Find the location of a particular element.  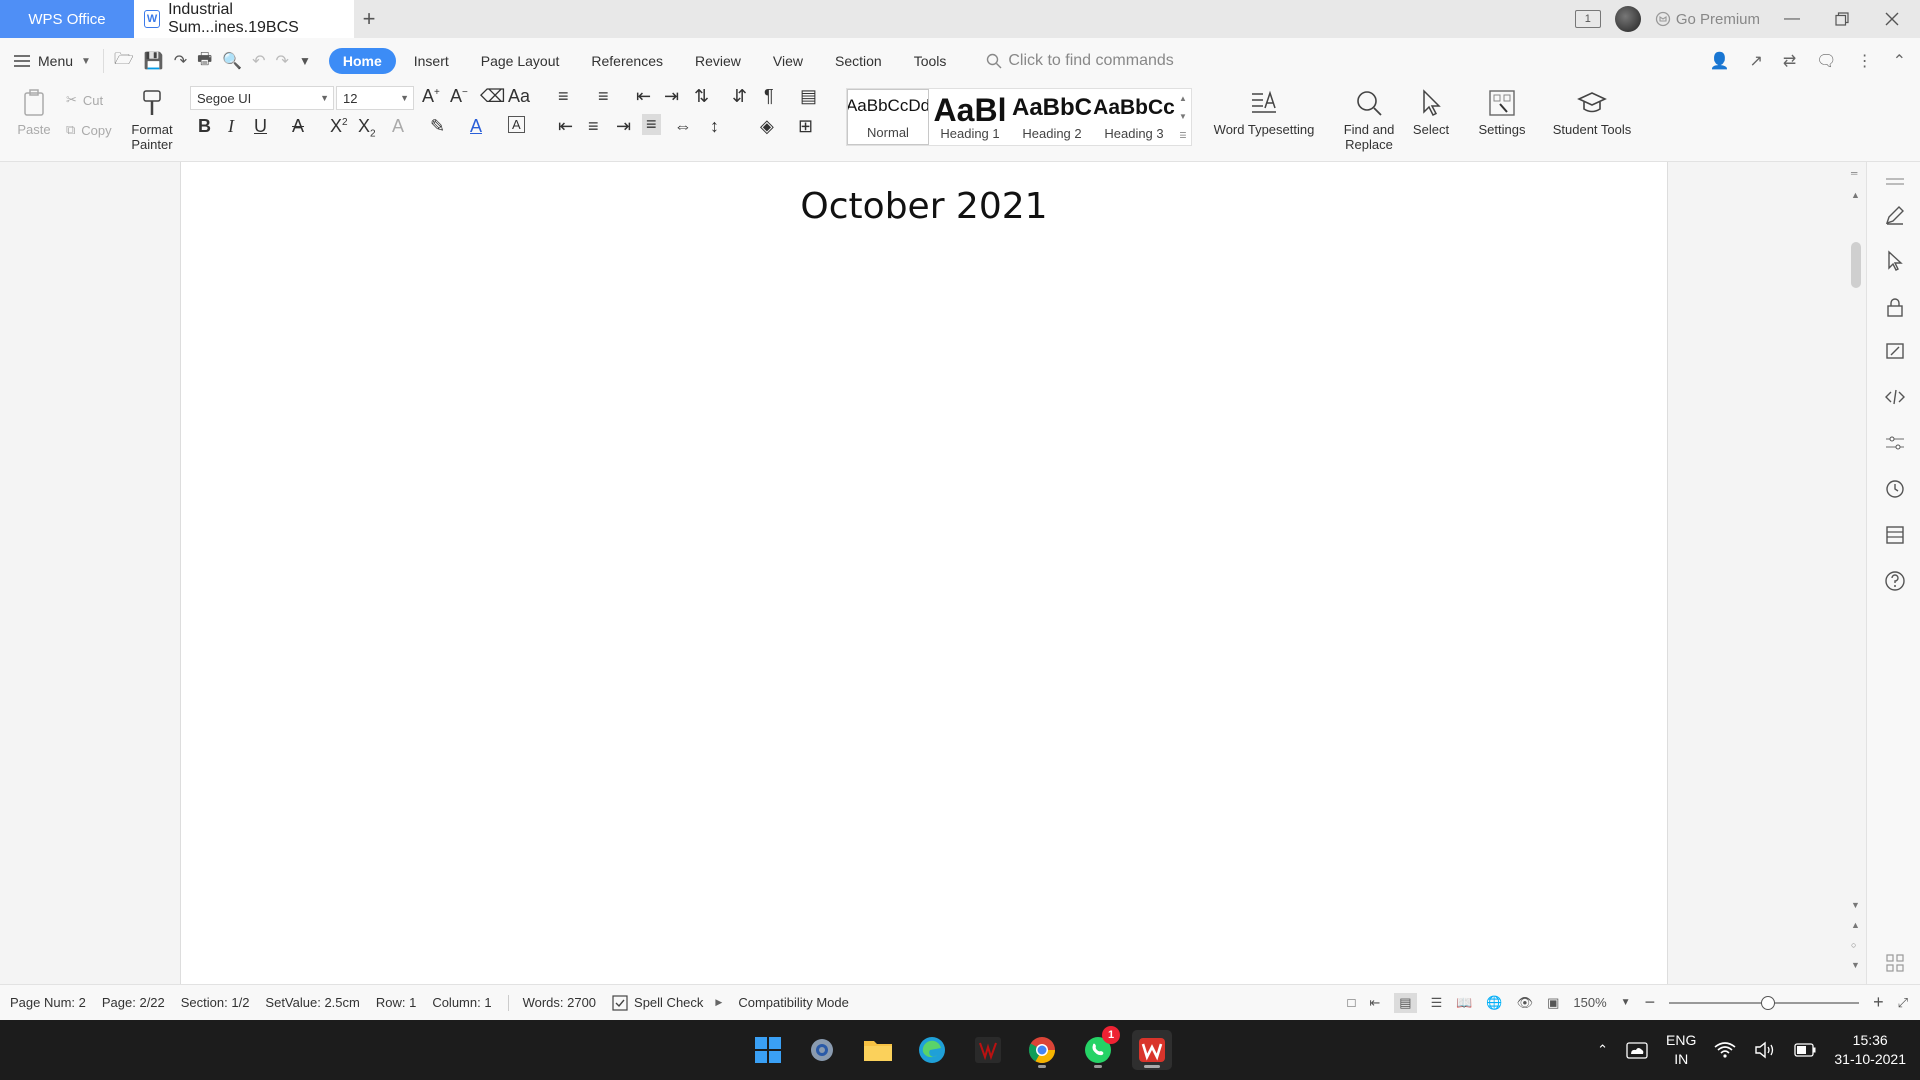

scrollbar-thumb is located at coordinates (1856, 265).